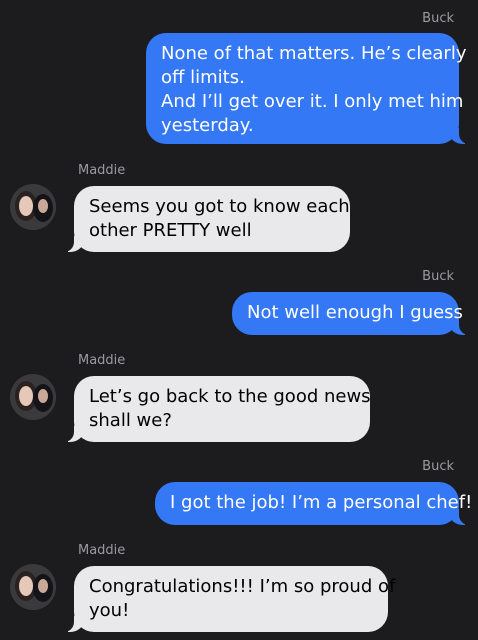 This screenshot has width=478, height=640. What do you see at coordinates (207, 125) in the screenshot?
I see `message-text: yesterday.` at bounding box center [207, 125].